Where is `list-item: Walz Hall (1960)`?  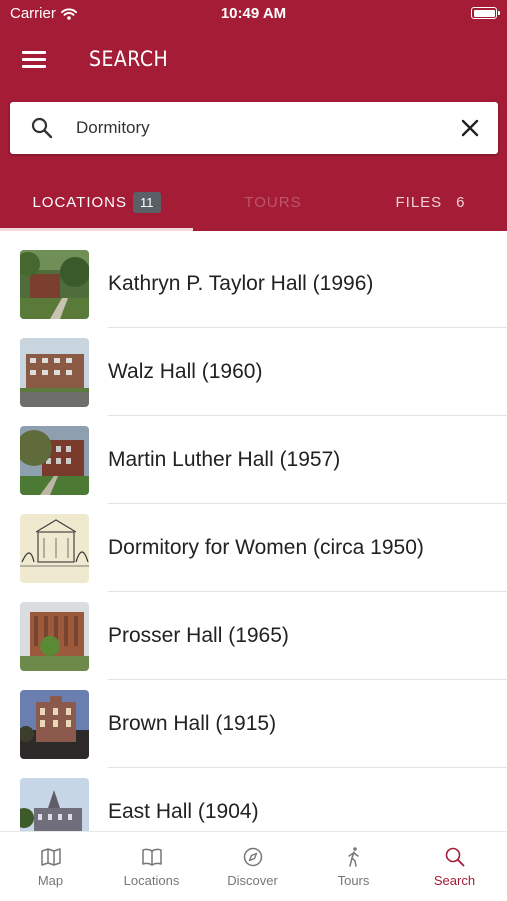
list-item: Walz Hall (1960) is located at coordinates (253, 367).